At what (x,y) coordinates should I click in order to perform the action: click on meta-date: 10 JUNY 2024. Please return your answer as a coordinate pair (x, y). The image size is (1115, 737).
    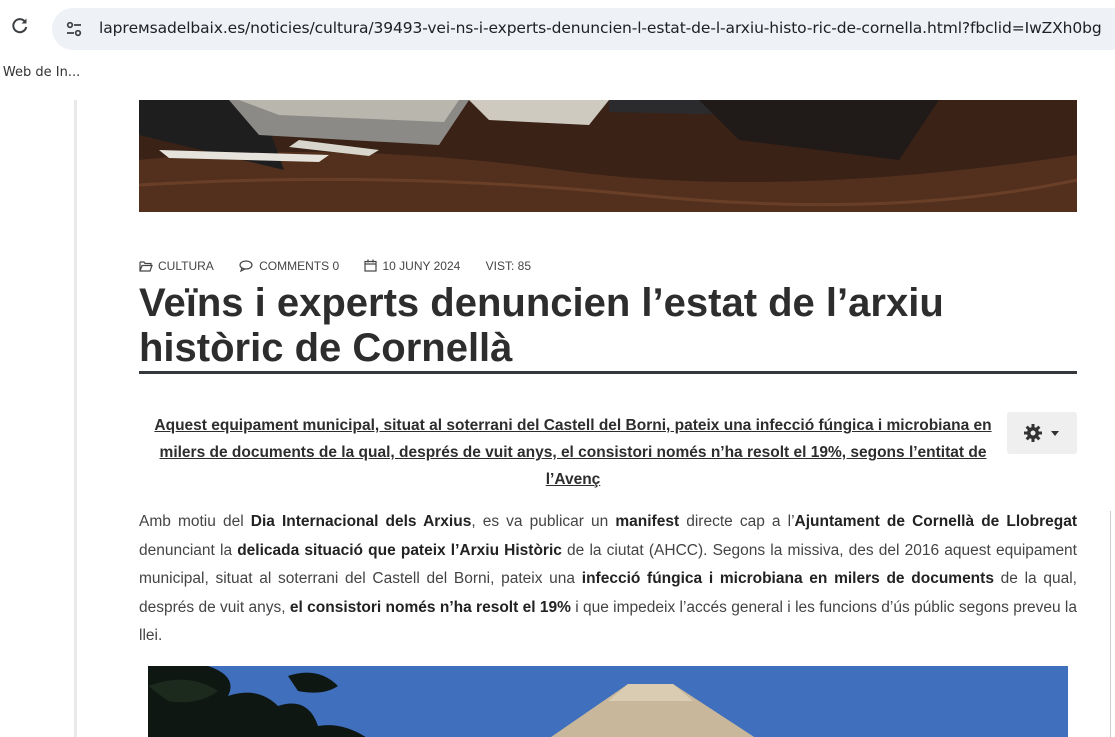
    Looking at the image, I should click on (412, 266).